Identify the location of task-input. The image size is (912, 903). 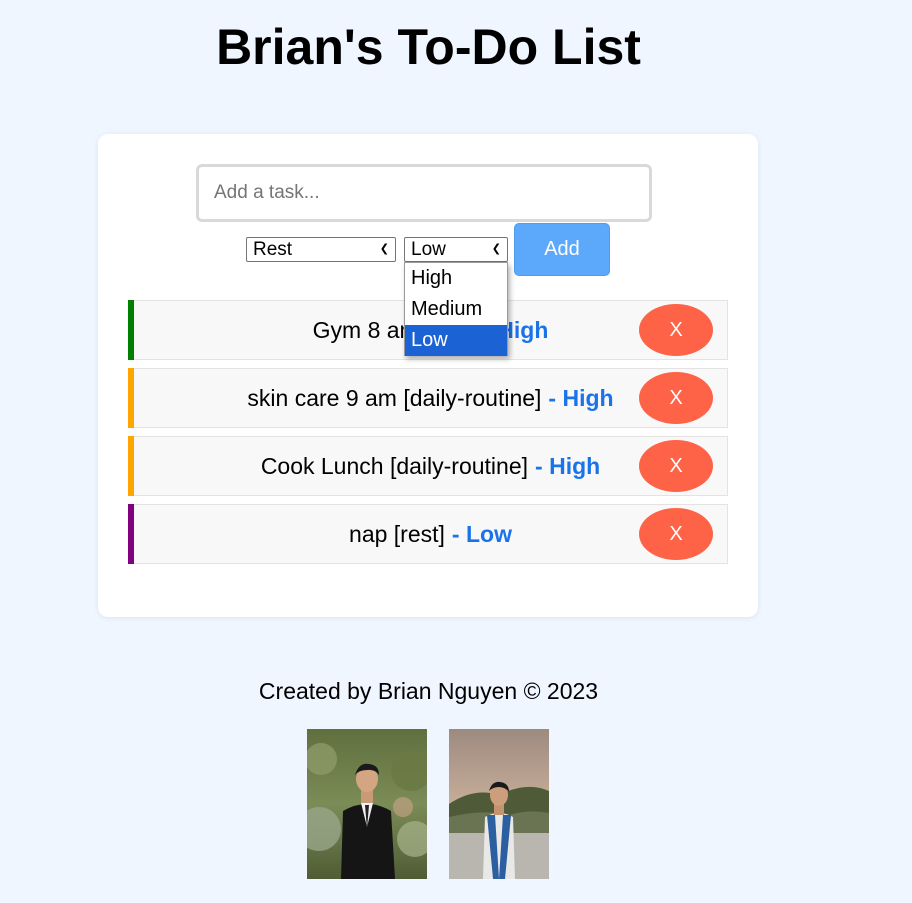
(424, 193).